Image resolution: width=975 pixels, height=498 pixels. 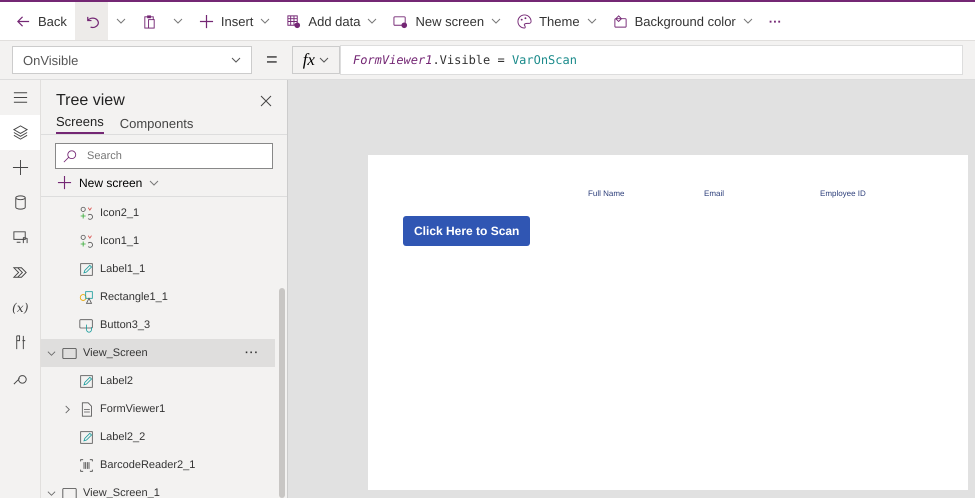 I want to click on palette-icon, so click(x=524, y=21).